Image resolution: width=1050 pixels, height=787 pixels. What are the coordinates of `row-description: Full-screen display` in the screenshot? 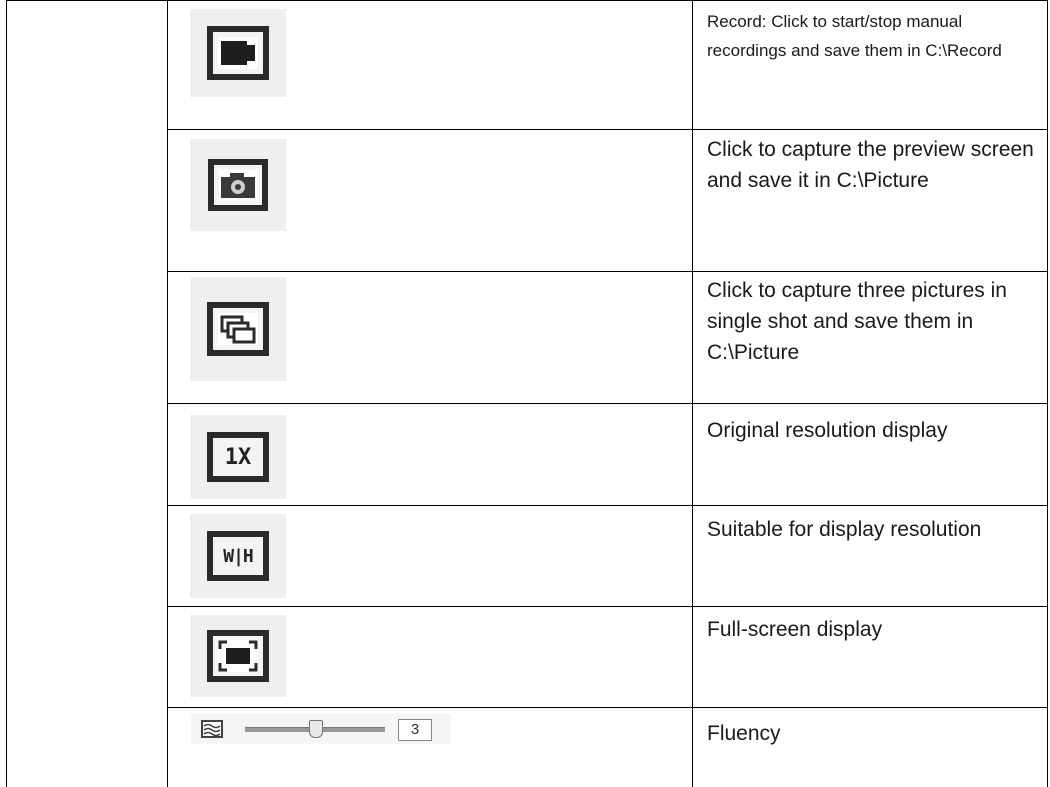 It's located at (795, 629).